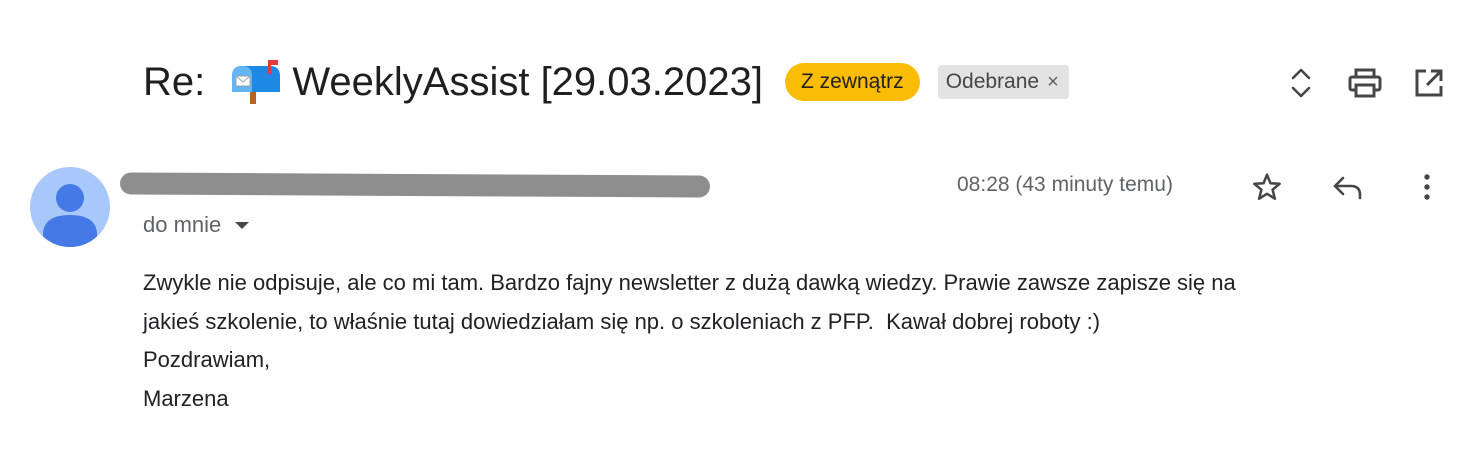 The width and height of the screenshot is (1462, 458). Describe the element at coordinates (415, 185) in the screenshot. I see `sender-name-redacted` at that location.